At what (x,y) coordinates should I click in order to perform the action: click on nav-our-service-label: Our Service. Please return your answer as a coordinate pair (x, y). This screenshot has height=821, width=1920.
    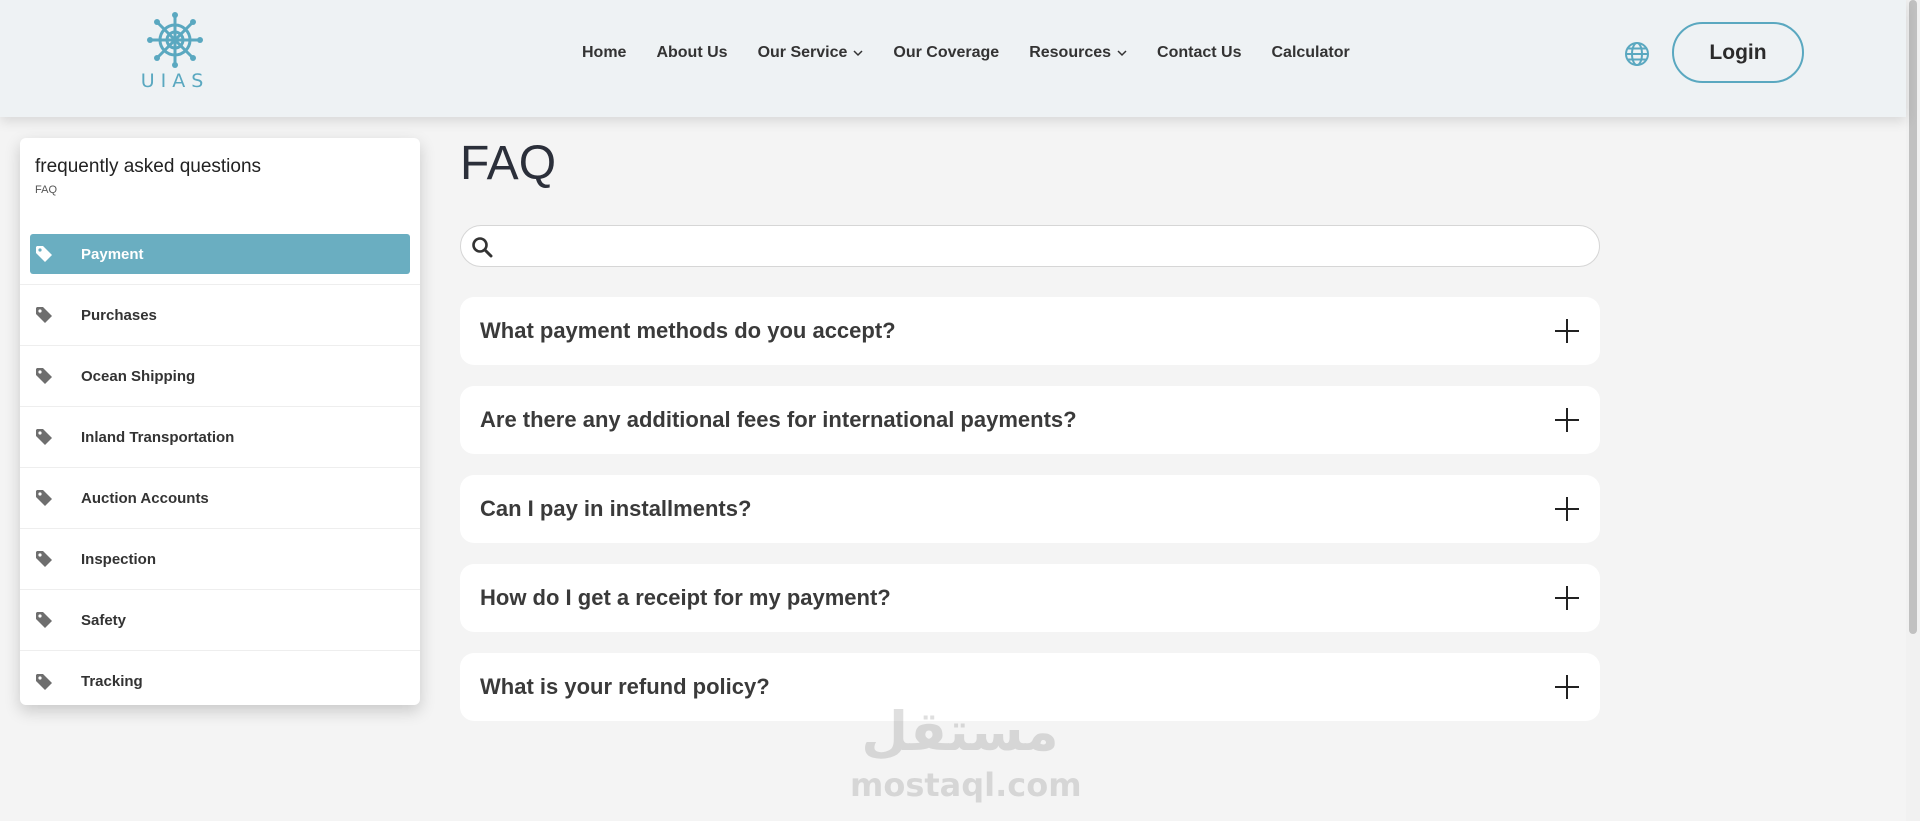
    Looking at the image, I should click on (802, 52).